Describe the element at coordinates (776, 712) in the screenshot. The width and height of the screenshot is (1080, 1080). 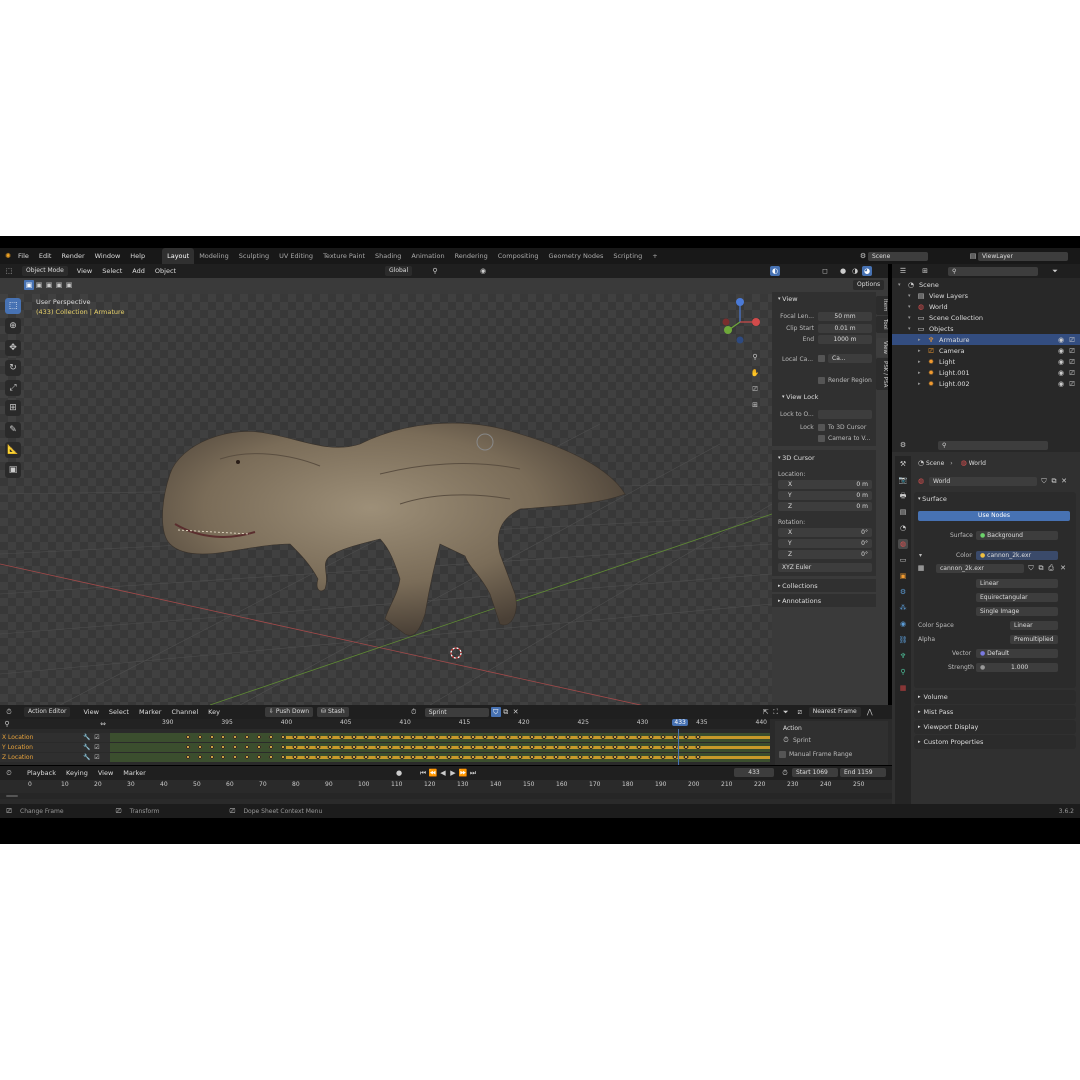
I see `show-hidden-icon: ⛶` at that location.